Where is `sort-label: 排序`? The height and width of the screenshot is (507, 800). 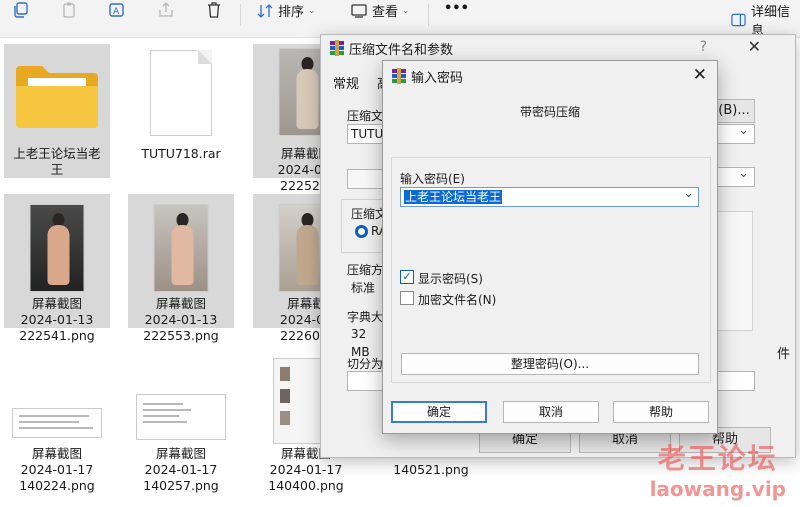
sort-label: 排序 is located at coordinates (291, 12).